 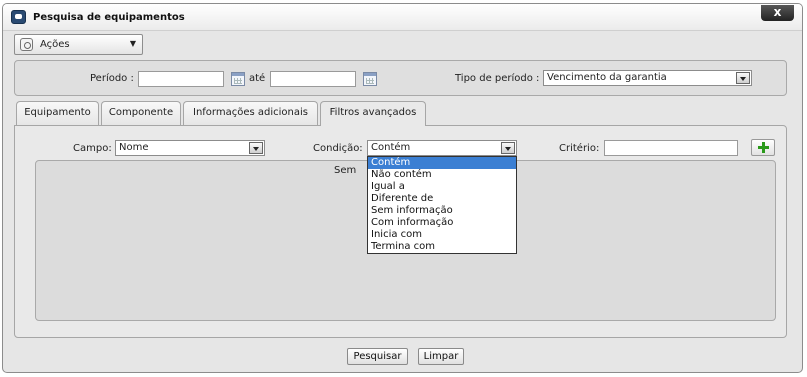 What do you see at coordinates (345, 170) in the screenshot?
I see `empty-filters-text: Sem` at bounding box center [345, 170].